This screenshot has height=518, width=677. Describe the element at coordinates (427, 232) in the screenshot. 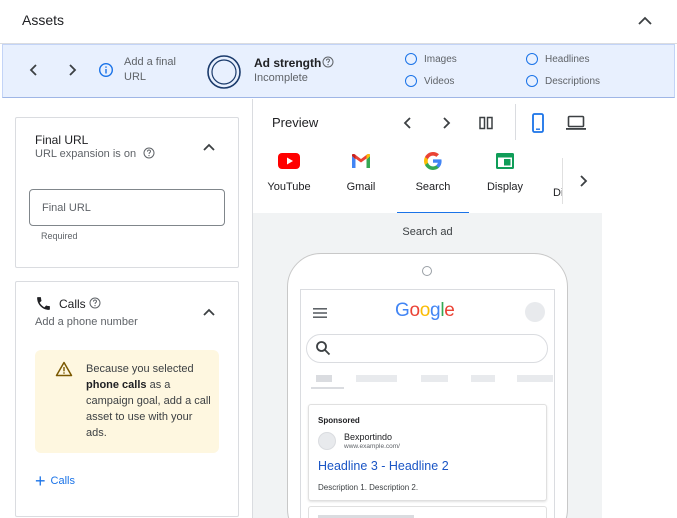

I see `preview-type-label: Search ad` at that location.